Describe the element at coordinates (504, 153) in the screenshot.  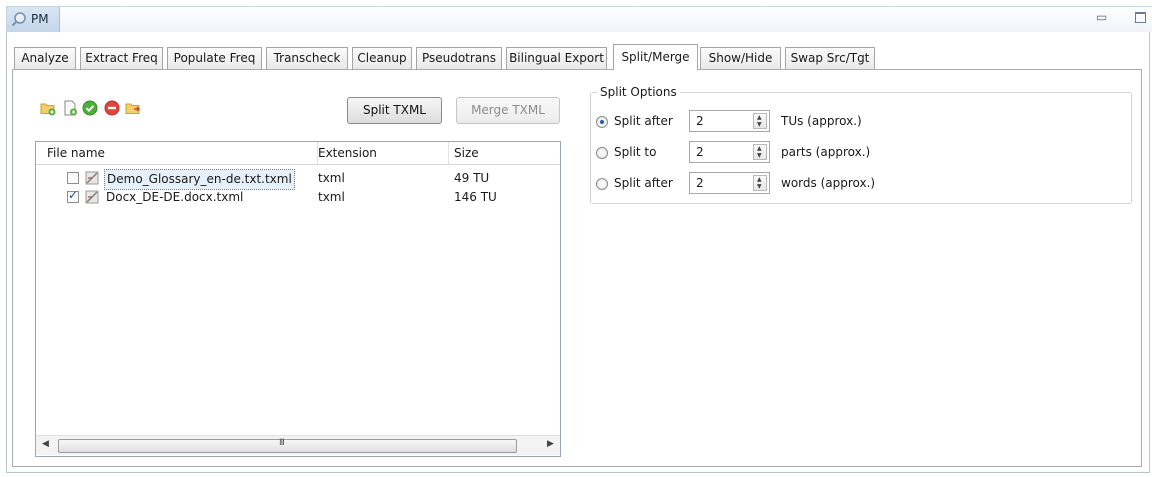
I see `column-header-size: Size` at that location.